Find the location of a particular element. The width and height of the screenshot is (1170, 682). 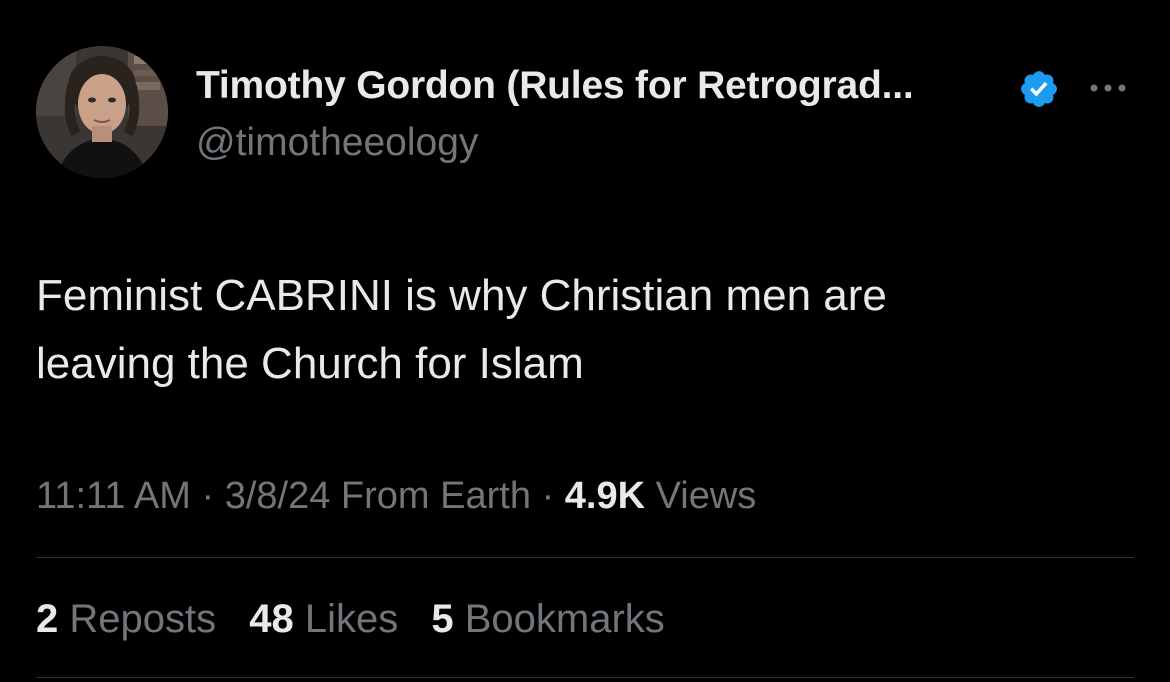

tweet-text-line: leaving the Church for Islam is located at coordinates (310, 363).